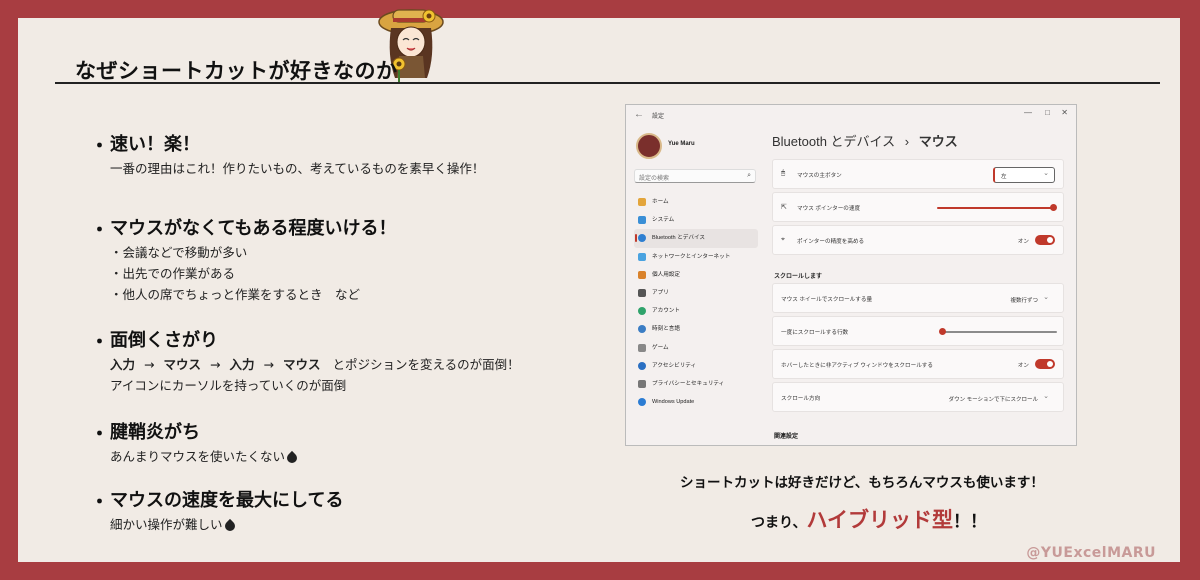 The height and width of the screenshot is (580, 1200). I want to click on reason-detail: 一番の理由はこれ！作りたいもの、考えているものを素早く操作！, so click(297, 168).